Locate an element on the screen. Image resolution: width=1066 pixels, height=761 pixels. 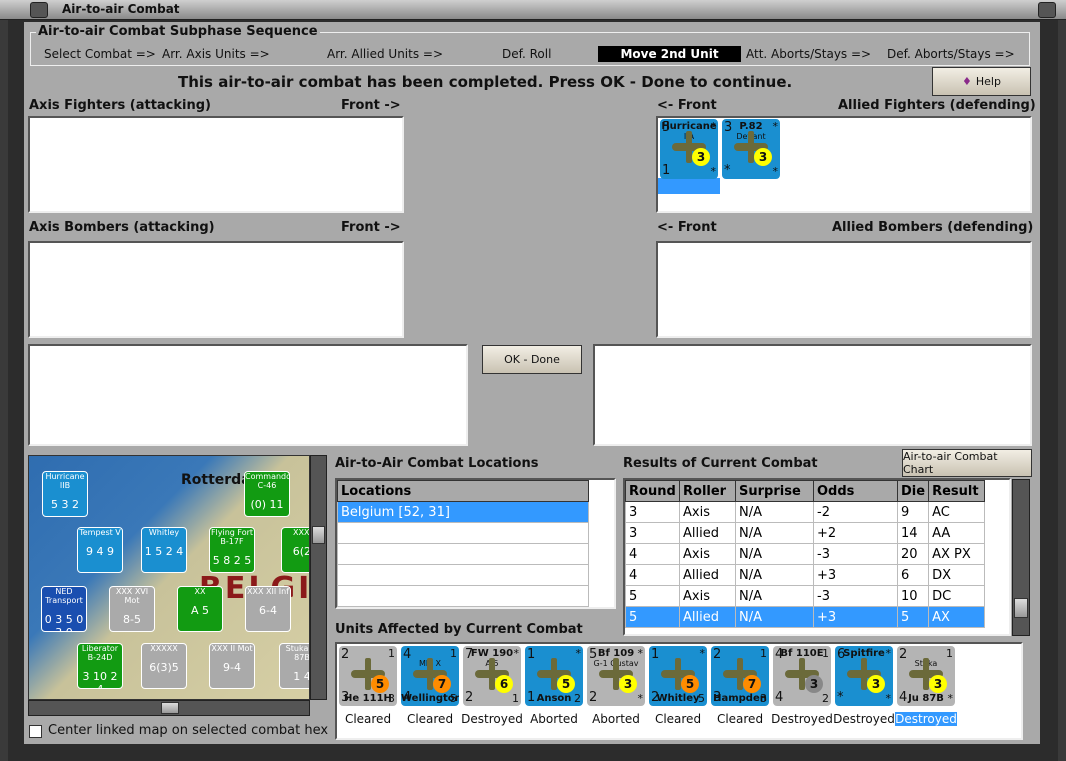
table-row: 4 Axis N/A -3 20 AX PX is located at coordinates (805, 554).